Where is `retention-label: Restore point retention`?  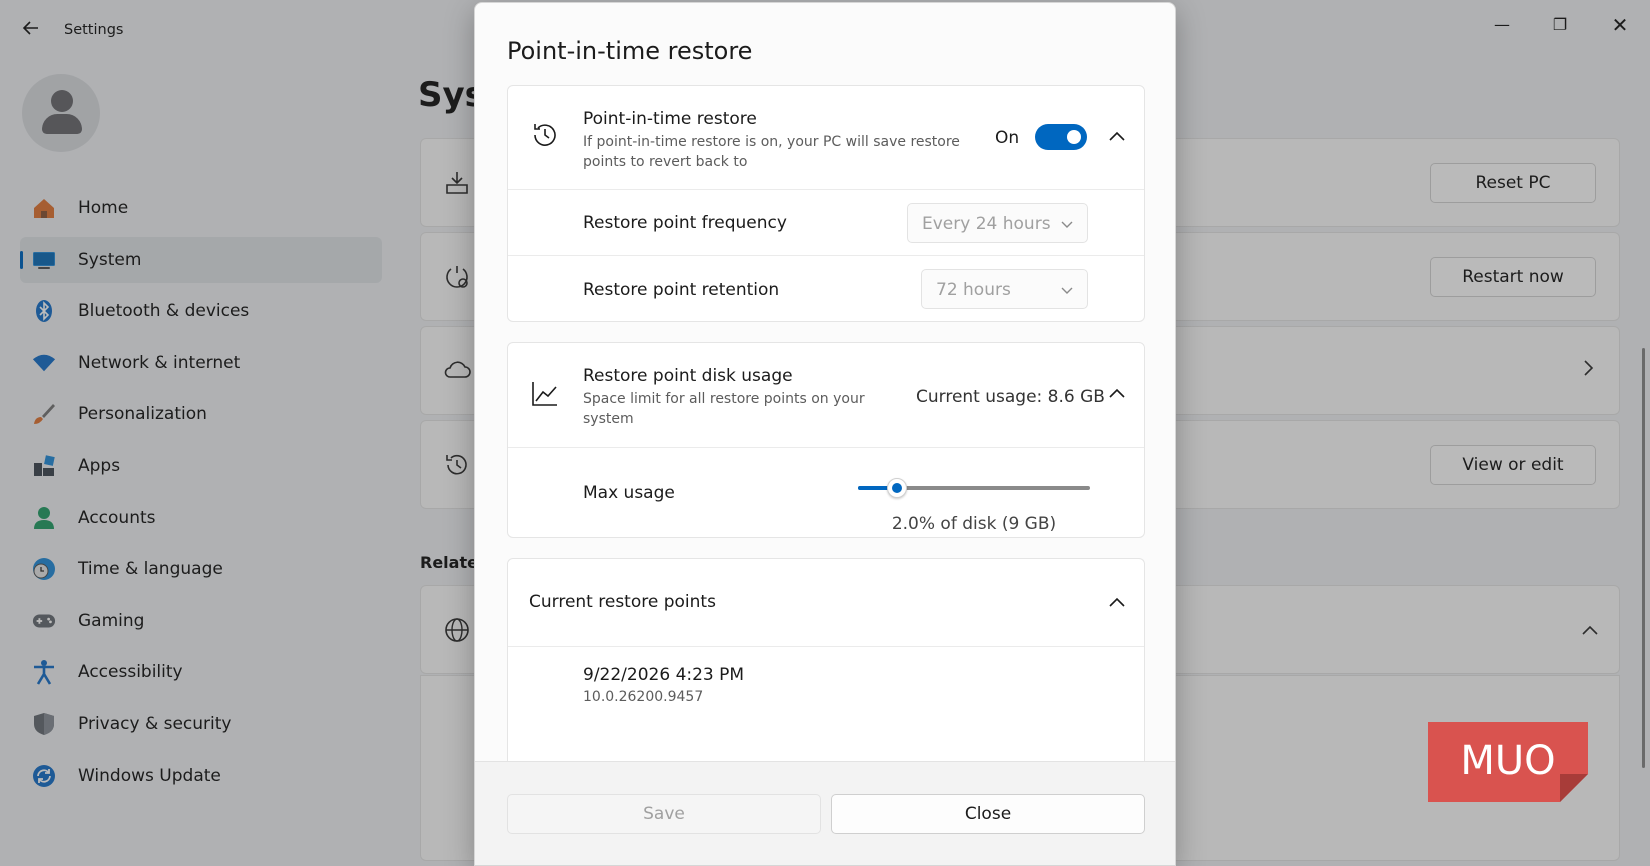
retention-label: Restore point retention is located at coordinates (681, 290).